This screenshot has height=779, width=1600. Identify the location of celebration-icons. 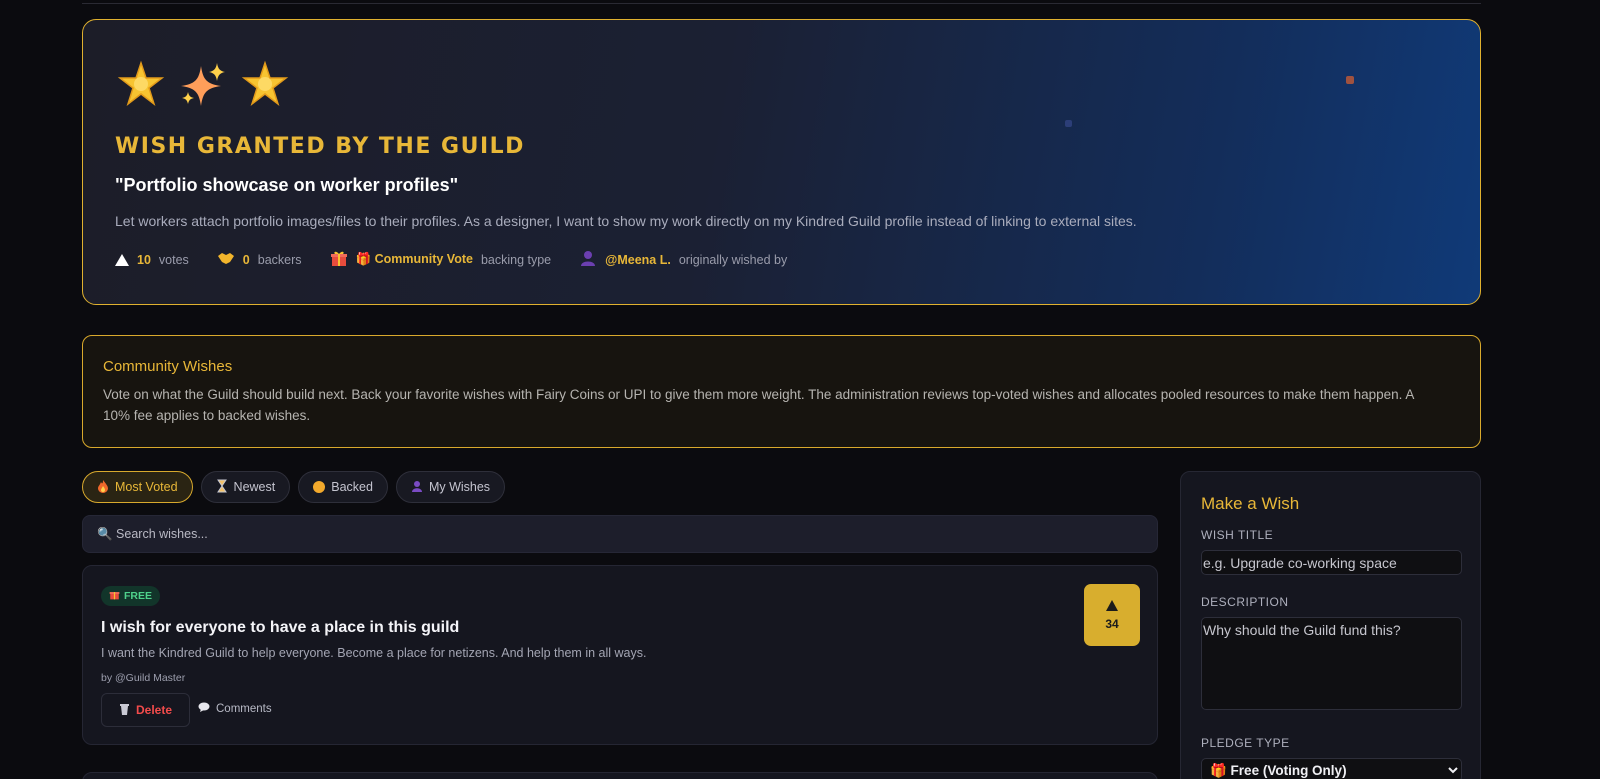
(203, 84).